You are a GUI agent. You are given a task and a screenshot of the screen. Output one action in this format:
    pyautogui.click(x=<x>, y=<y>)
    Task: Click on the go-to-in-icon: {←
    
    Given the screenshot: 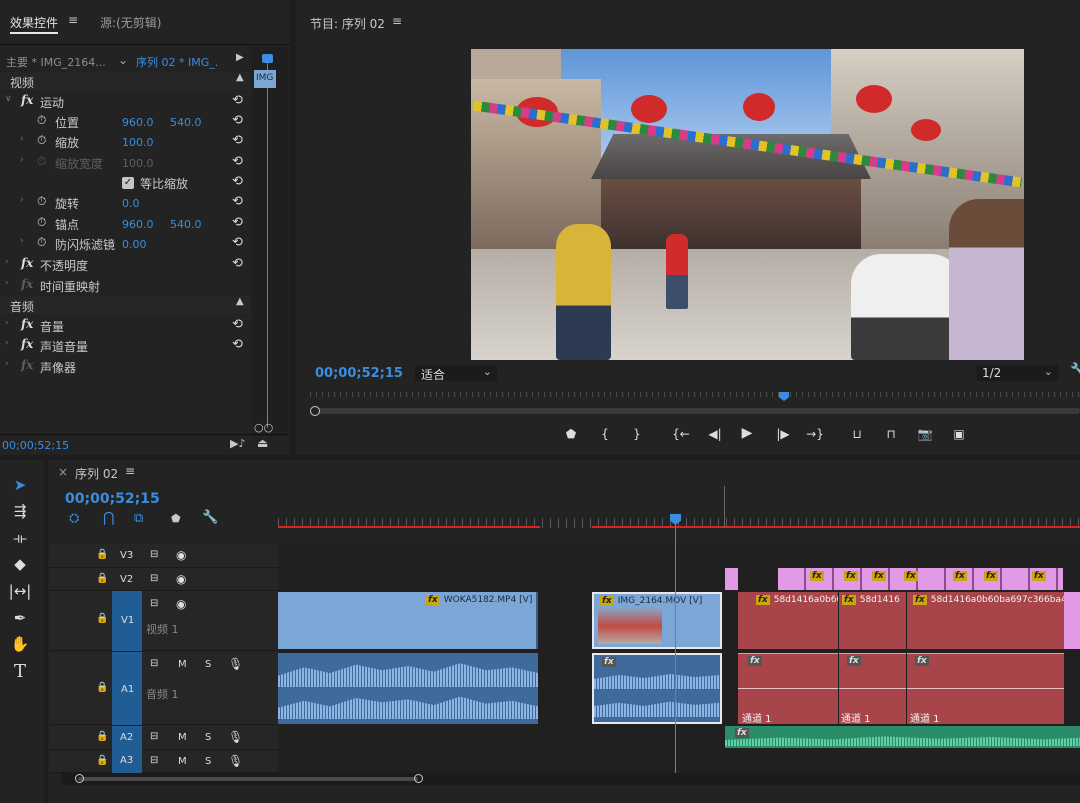 What is the action you would take?
    pyautogui.click(x=681, y=434)
    